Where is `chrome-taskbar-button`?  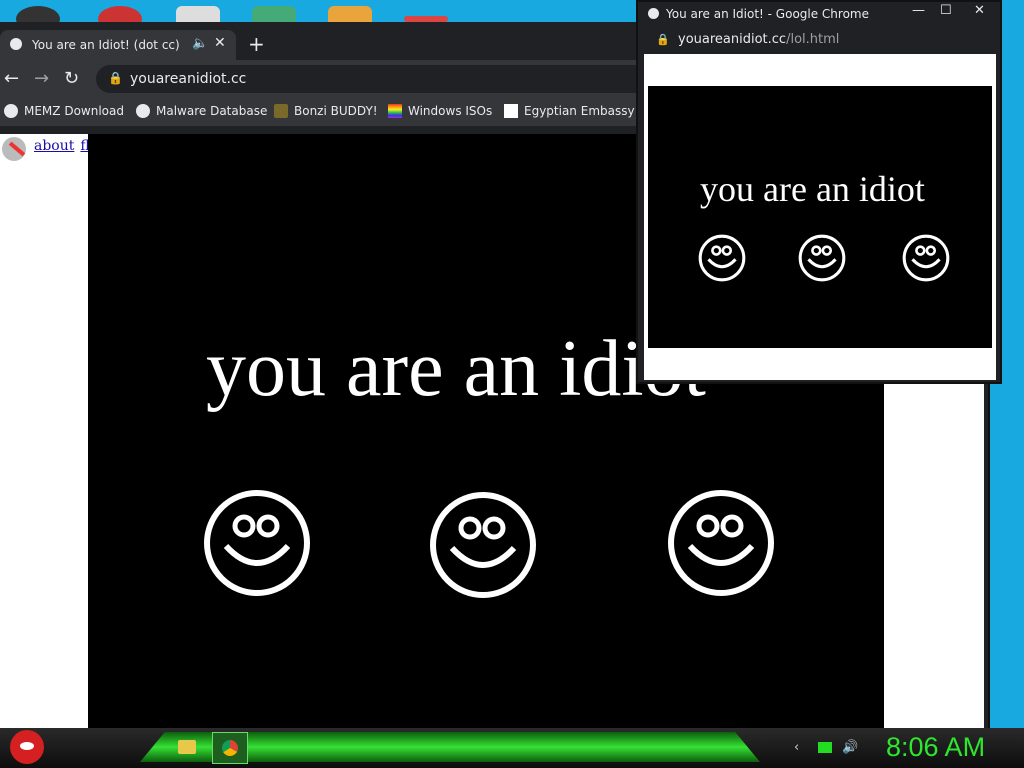
chrome-taskbar-button is located at coordinates (230, 748).